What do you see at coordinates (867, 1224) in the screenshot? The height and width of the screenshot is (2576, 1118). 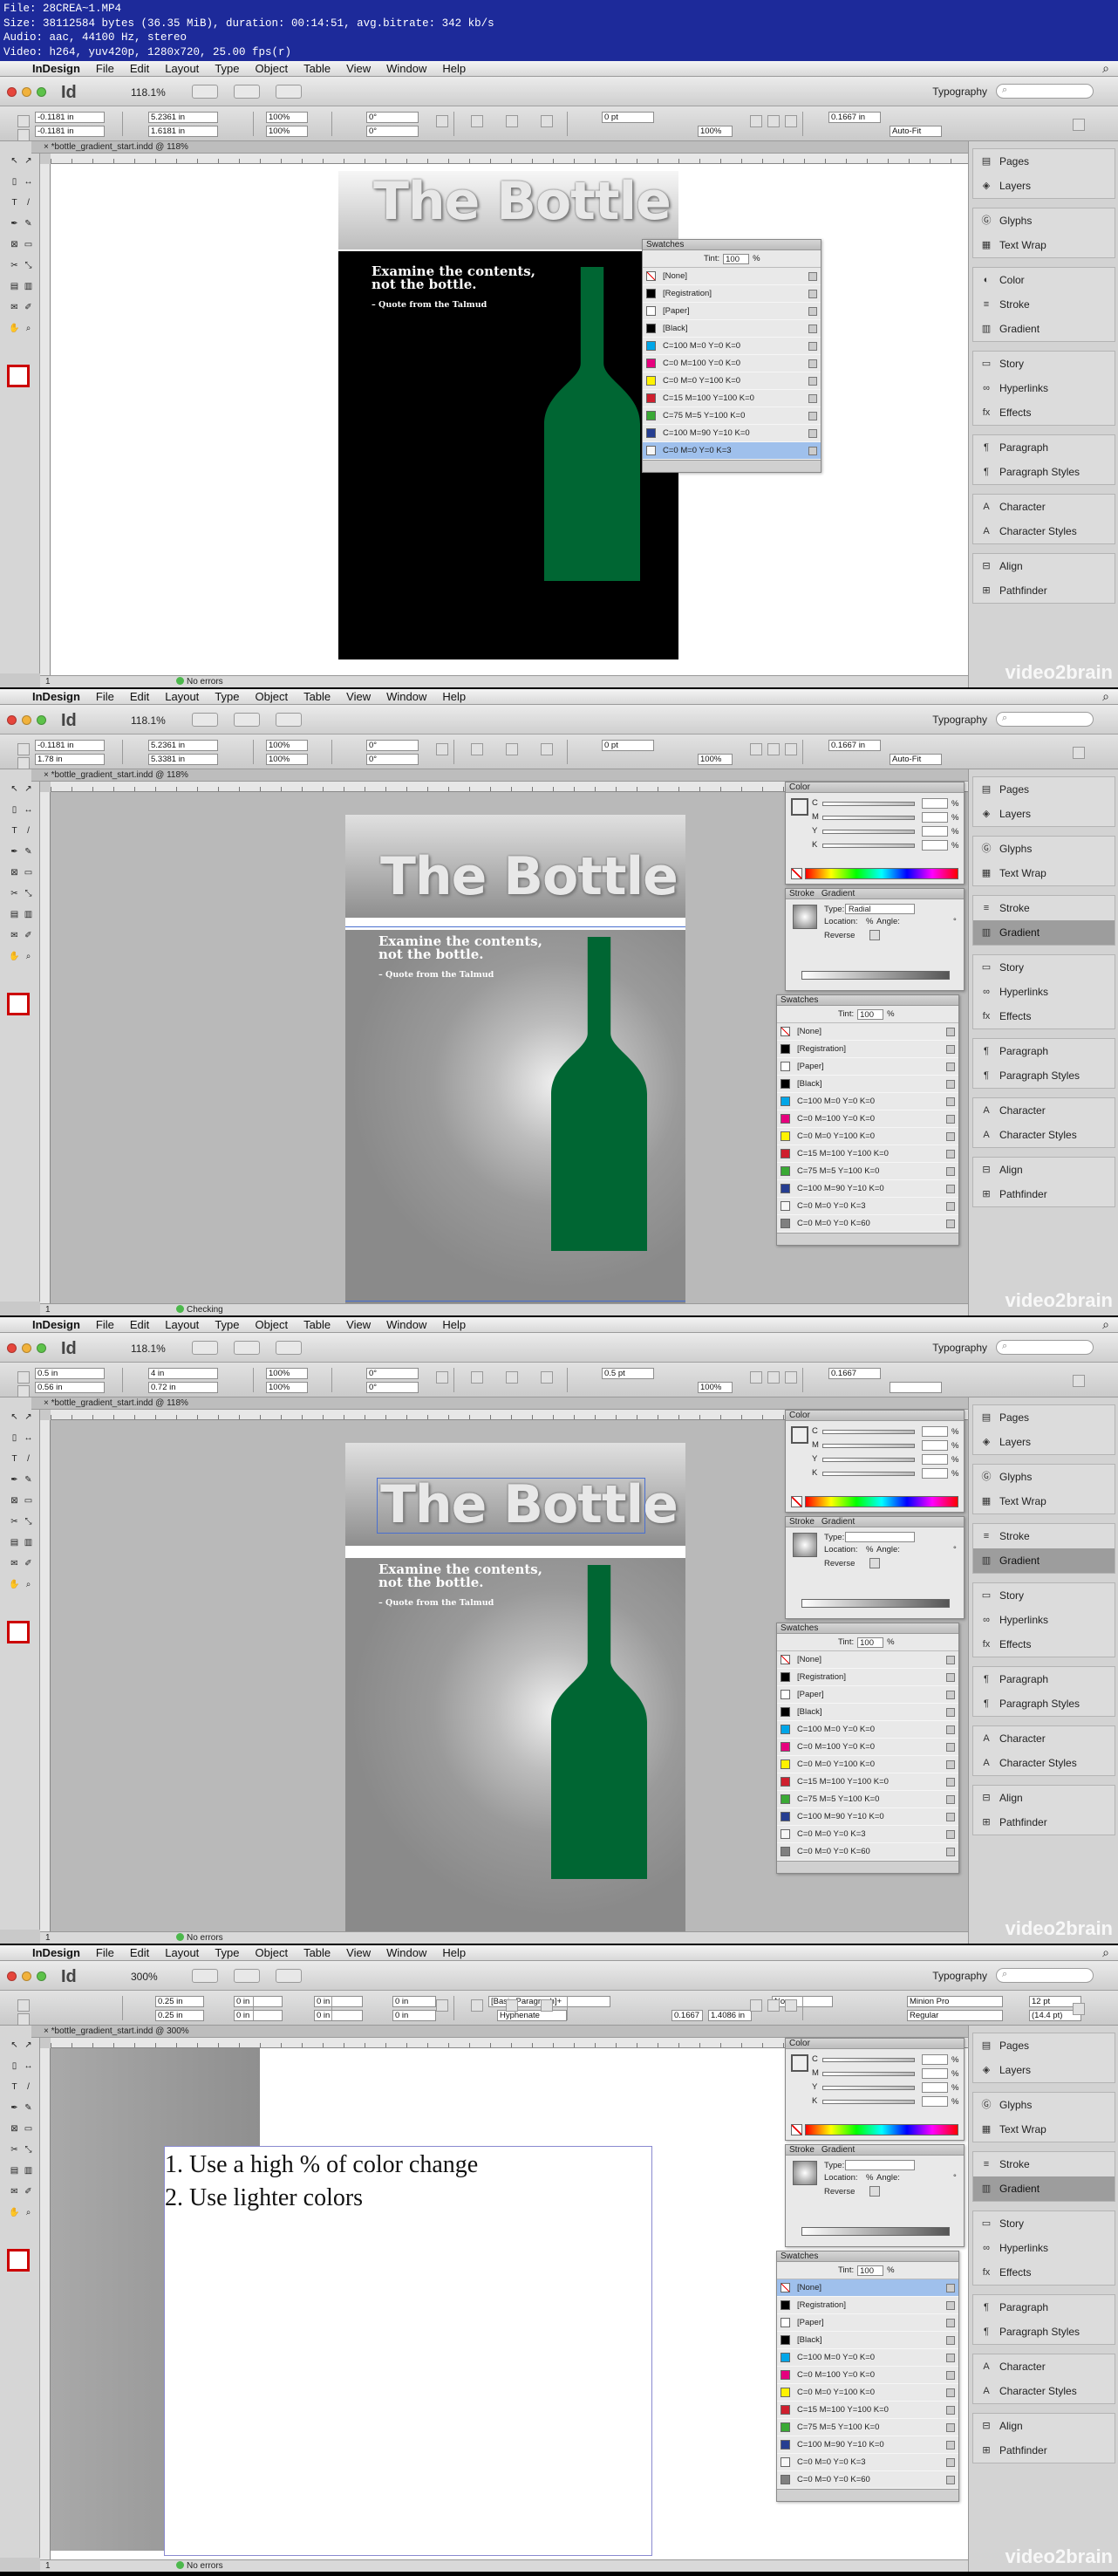 I see `swatch-row: C=0 M=0 Y=0 K=60` at bounding box center [867, 1224].